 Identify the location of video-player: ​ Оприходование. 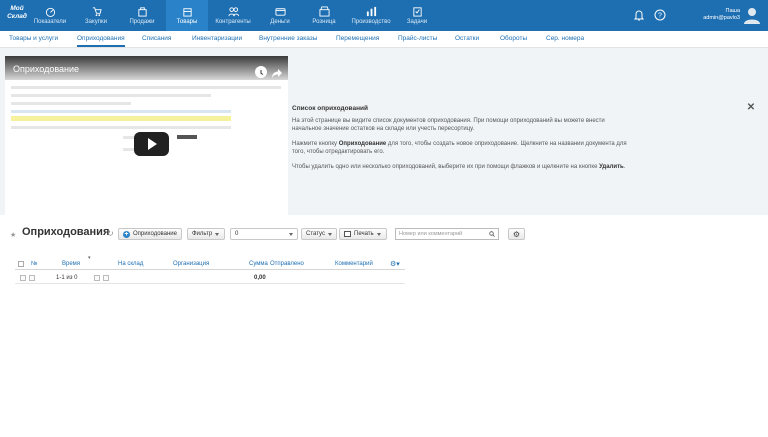
(146, 135).